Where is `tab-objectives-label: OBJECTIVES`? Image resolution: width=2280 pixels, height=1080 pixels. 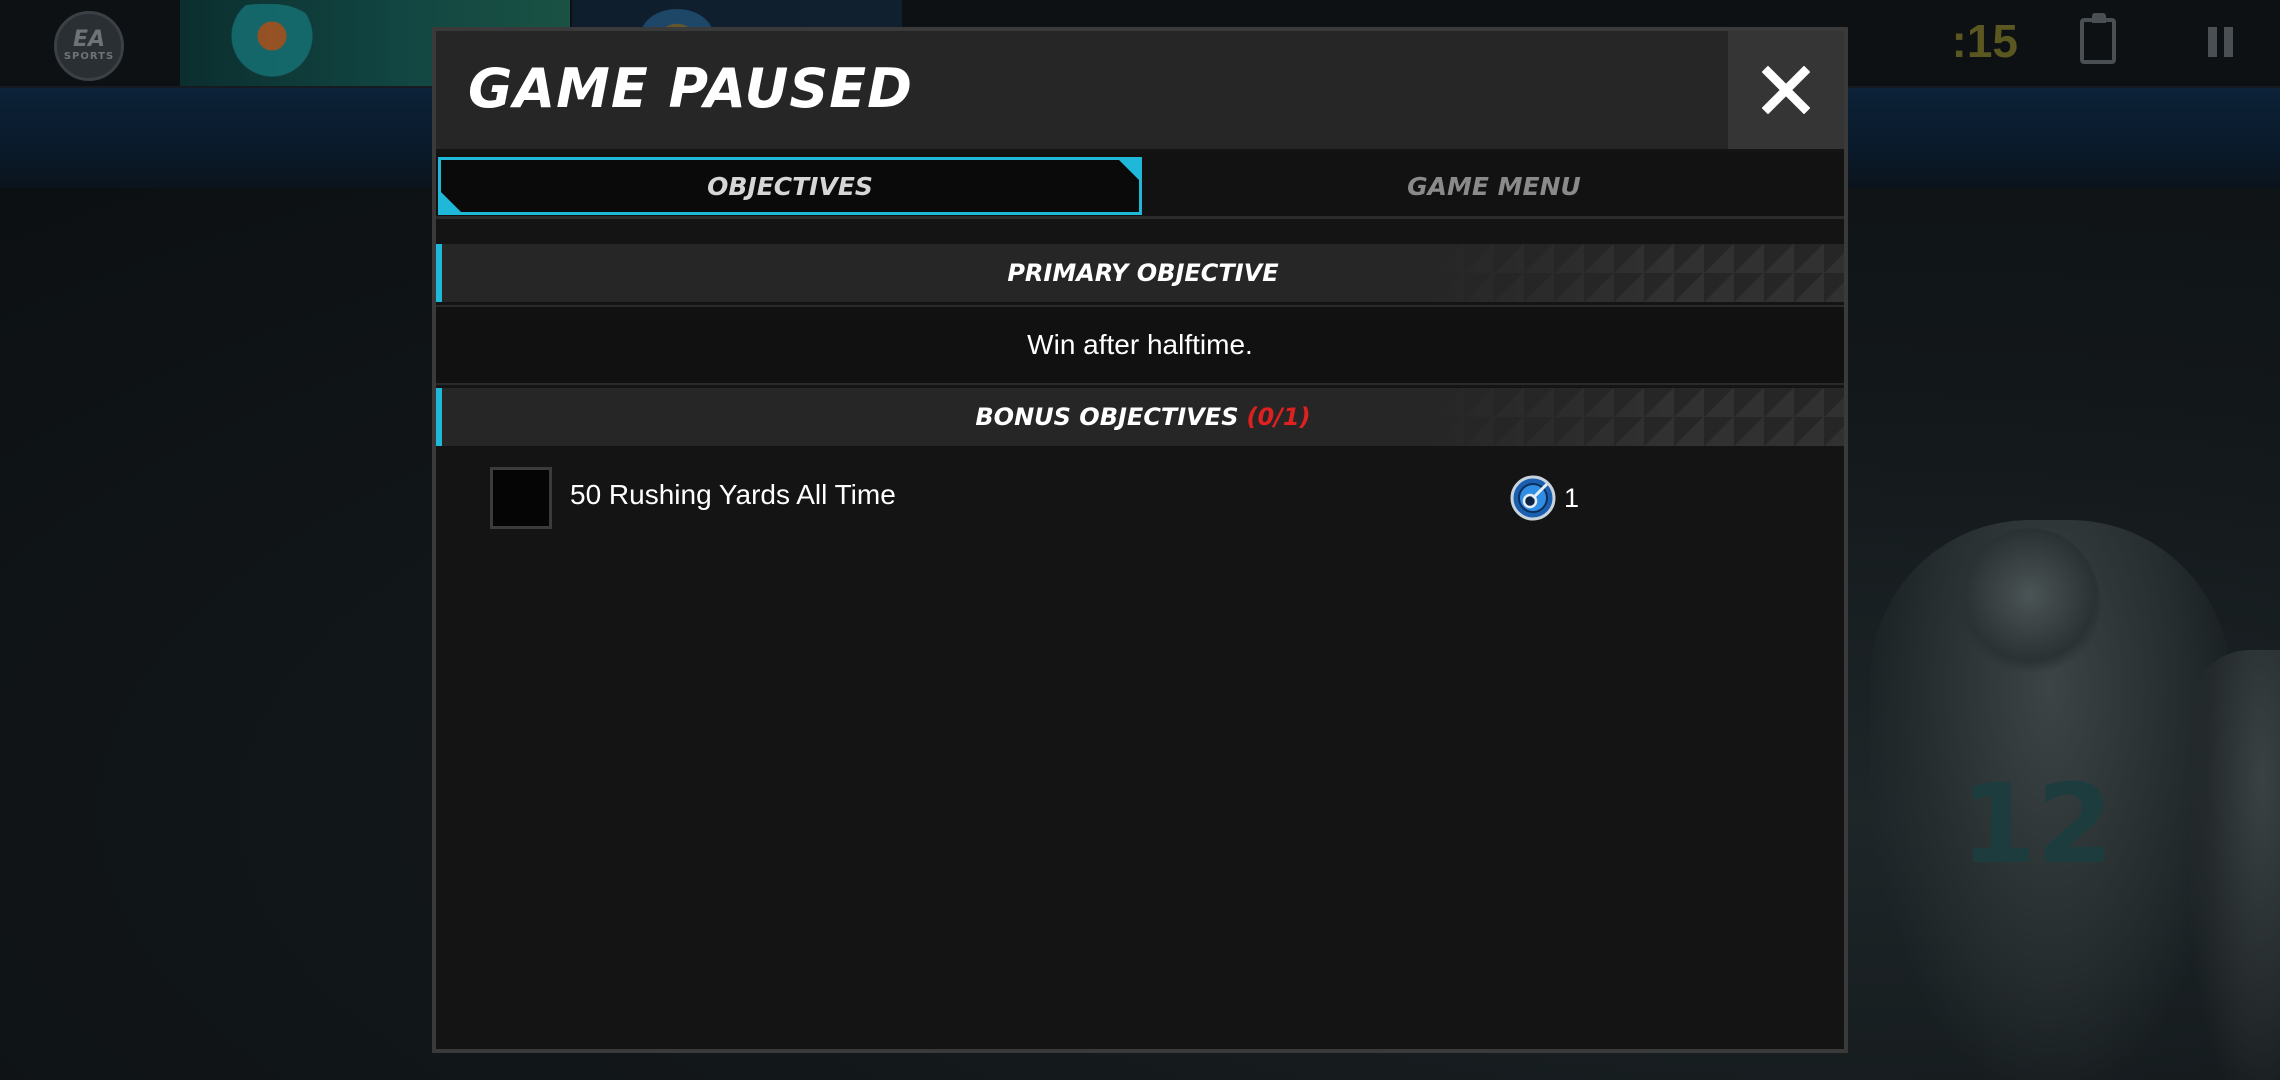
tab-objectives-label: OBJECTIVES is located at coordinates (790, 186).